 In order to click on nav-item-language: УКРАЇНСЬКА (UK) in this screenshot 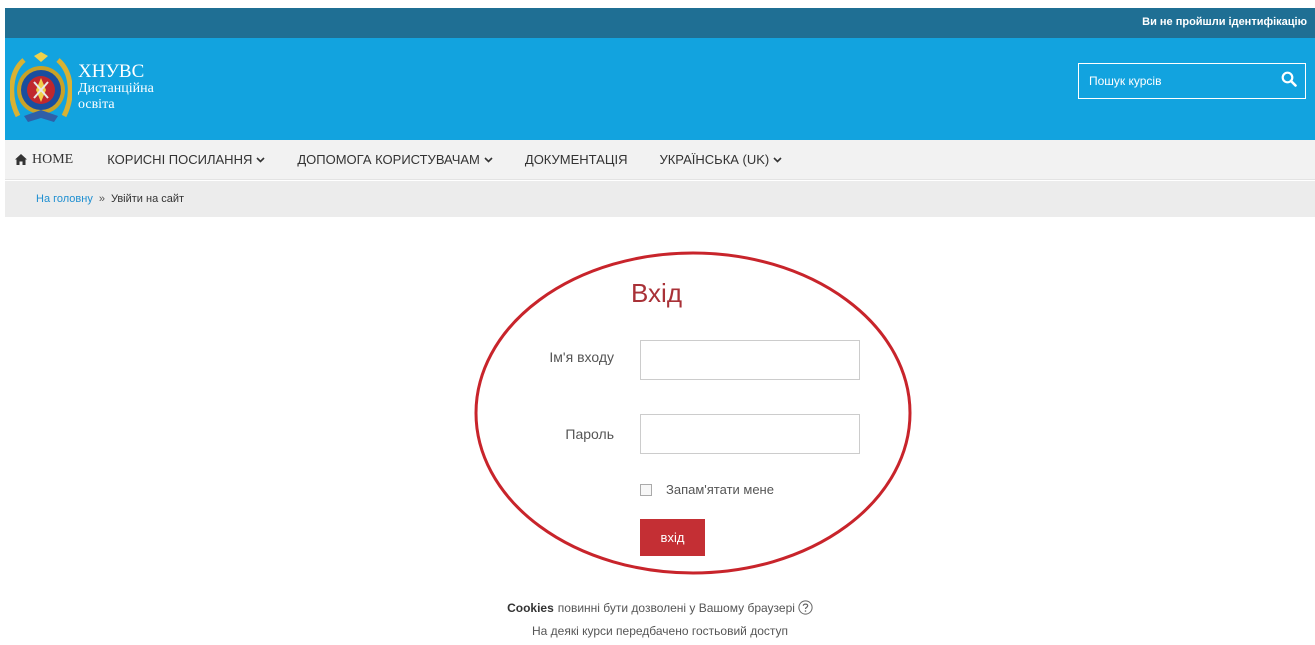, I will do `click(720, 159)`.